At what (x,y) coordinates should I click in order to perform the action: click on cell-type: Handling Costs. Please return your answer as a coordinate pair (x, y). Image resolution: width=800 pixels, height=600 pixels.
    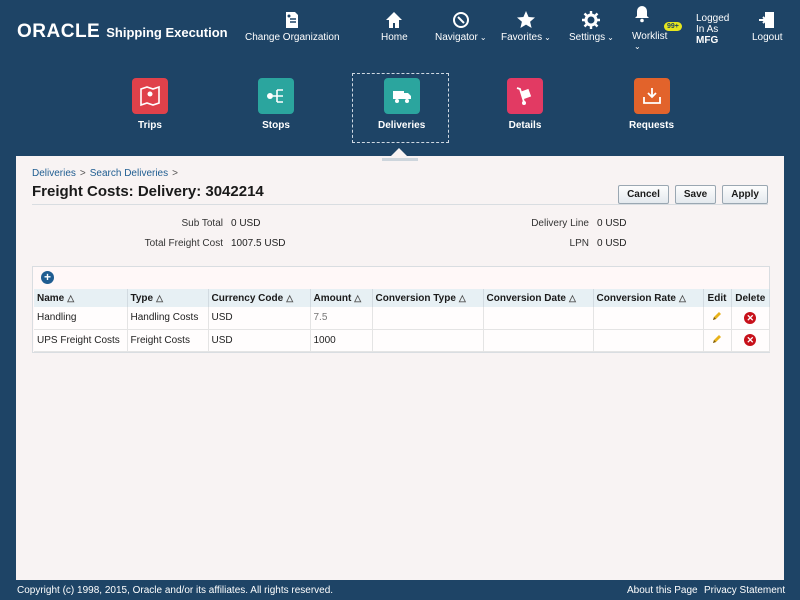
    Looking at the image, I should click on (168, 318).